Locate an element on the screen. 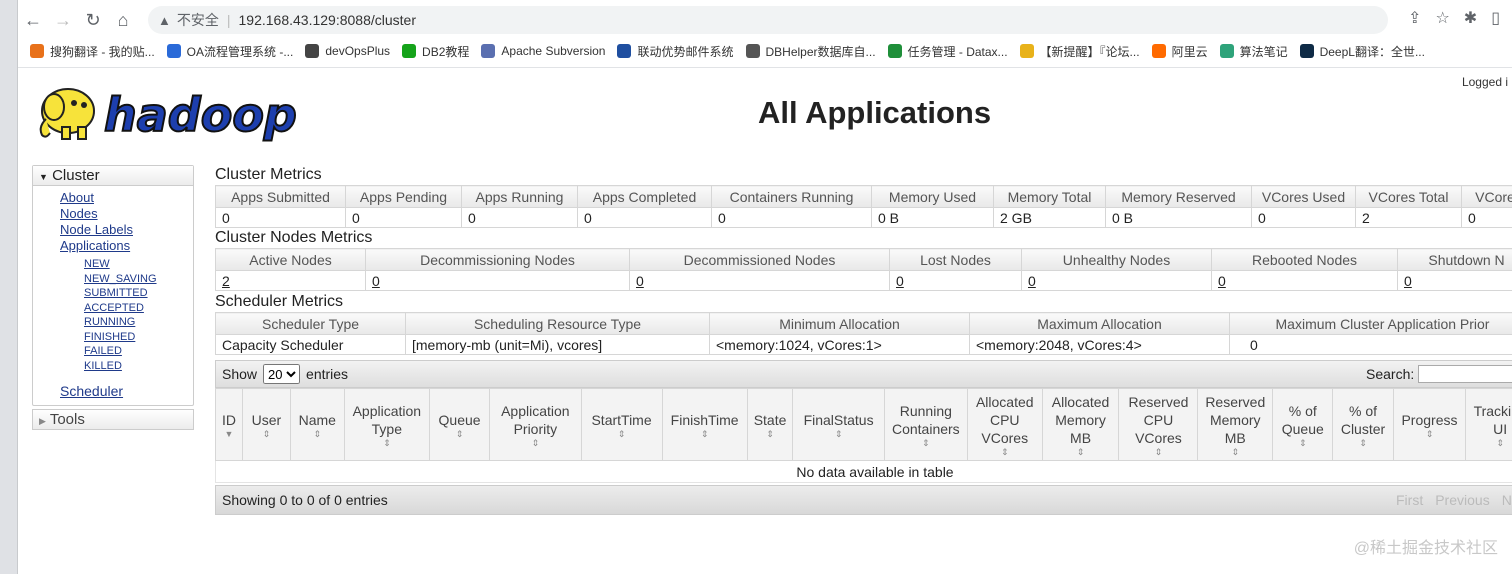 This screenshot has height=574, width=1512. nav-state-new_saving: NEW_SAVING is located at coordinates (113, 279).